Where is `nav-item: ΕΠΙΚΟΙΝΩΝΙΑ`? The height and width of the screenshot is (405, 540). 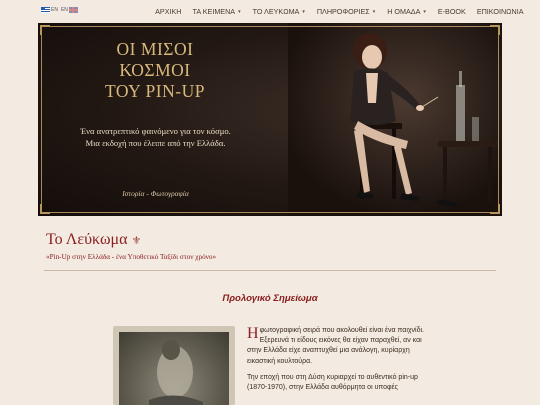 nav-item: ΕΠΙΚΟΙΝΩΝΙΑ is located at coordinates (500, 11).